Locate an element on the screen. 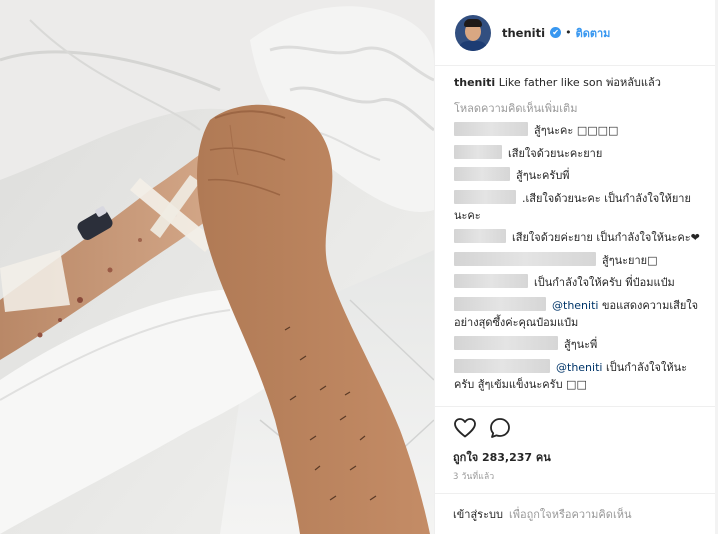 This screenshot has height=534, width=718. login-to-comment-bar: เข้าสู่ระบบ เพื่อถูกใจหรือความคิดเห็น is located at coordinates (575, 513).